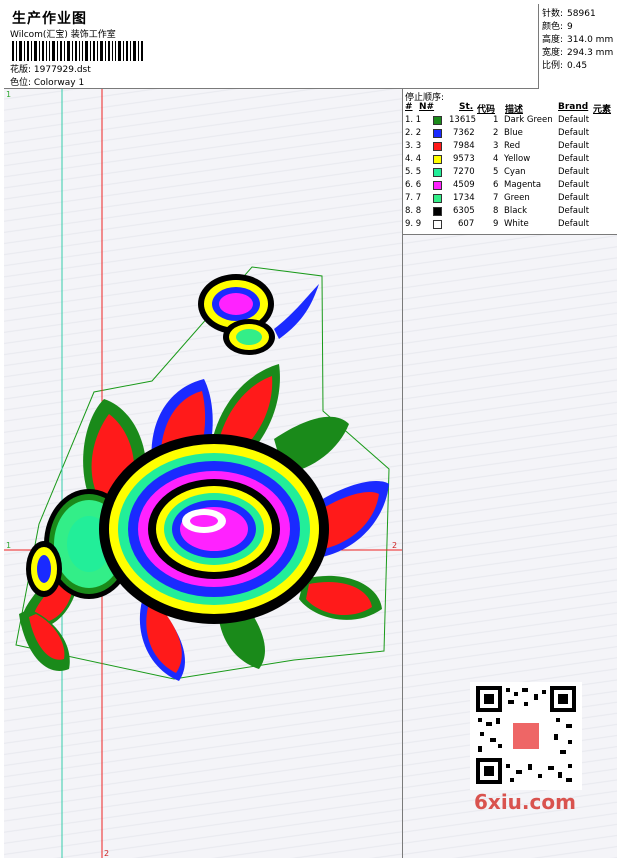 The height and width of the screenshot is (861, 620). I want to click on stat-height: 高度: 314.0 mm, so click(578, 40).